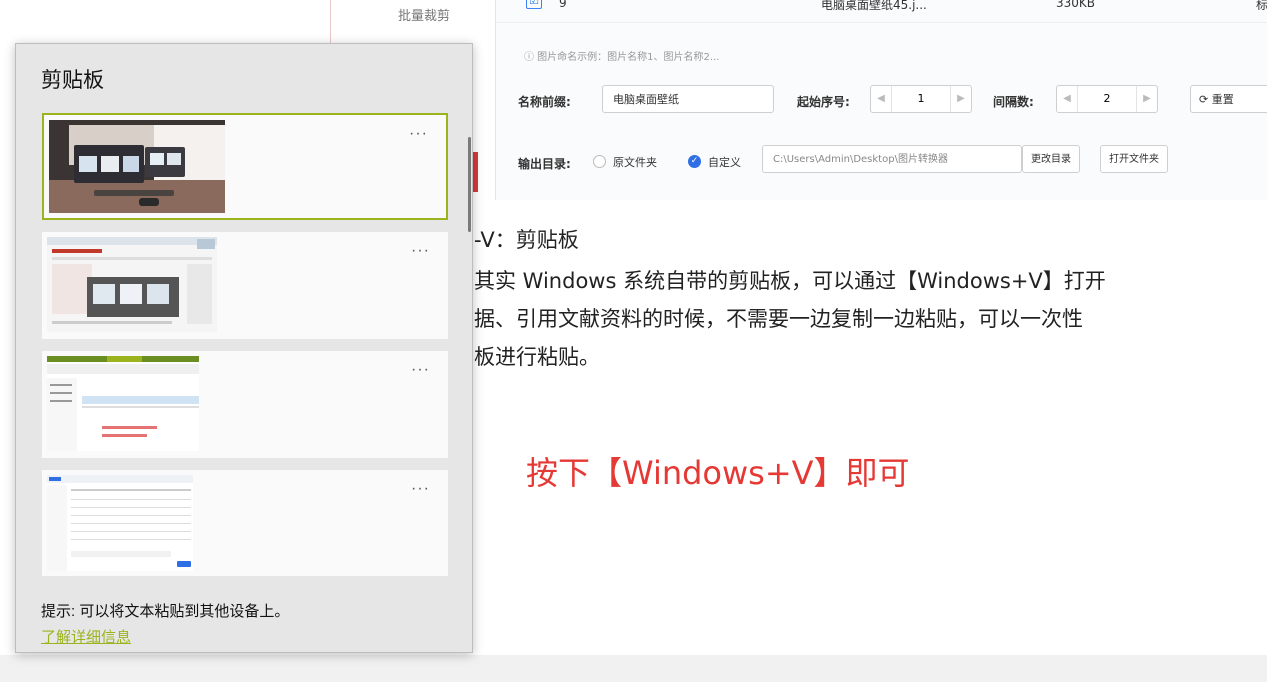  Describe the element at coordinates (424, 14) in the screenshot. I see `menu-item-batch-crop: 批量裁剪` at that location.